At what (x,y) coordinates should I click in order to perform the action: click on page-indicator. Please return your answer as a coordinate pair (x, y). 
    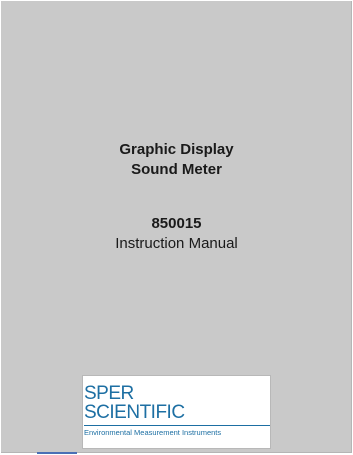
    Looking at the image, I should click on (57, 453).